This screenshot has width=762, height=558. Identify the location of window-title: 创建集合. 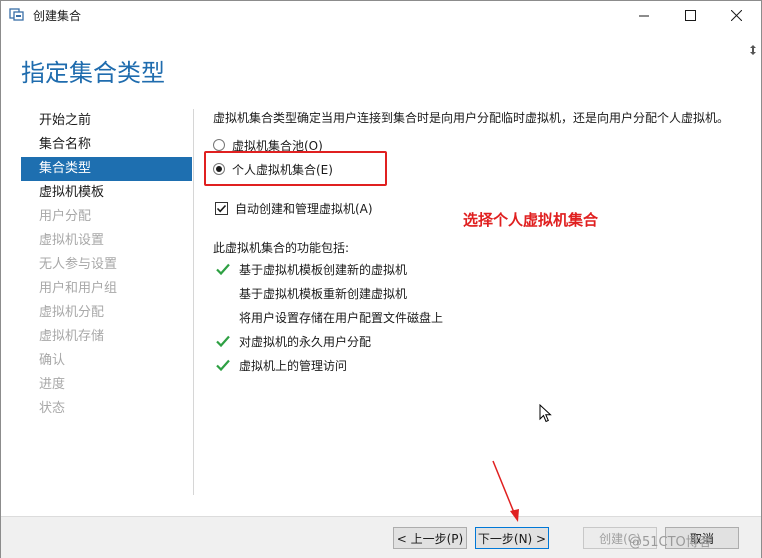
(57, 16).